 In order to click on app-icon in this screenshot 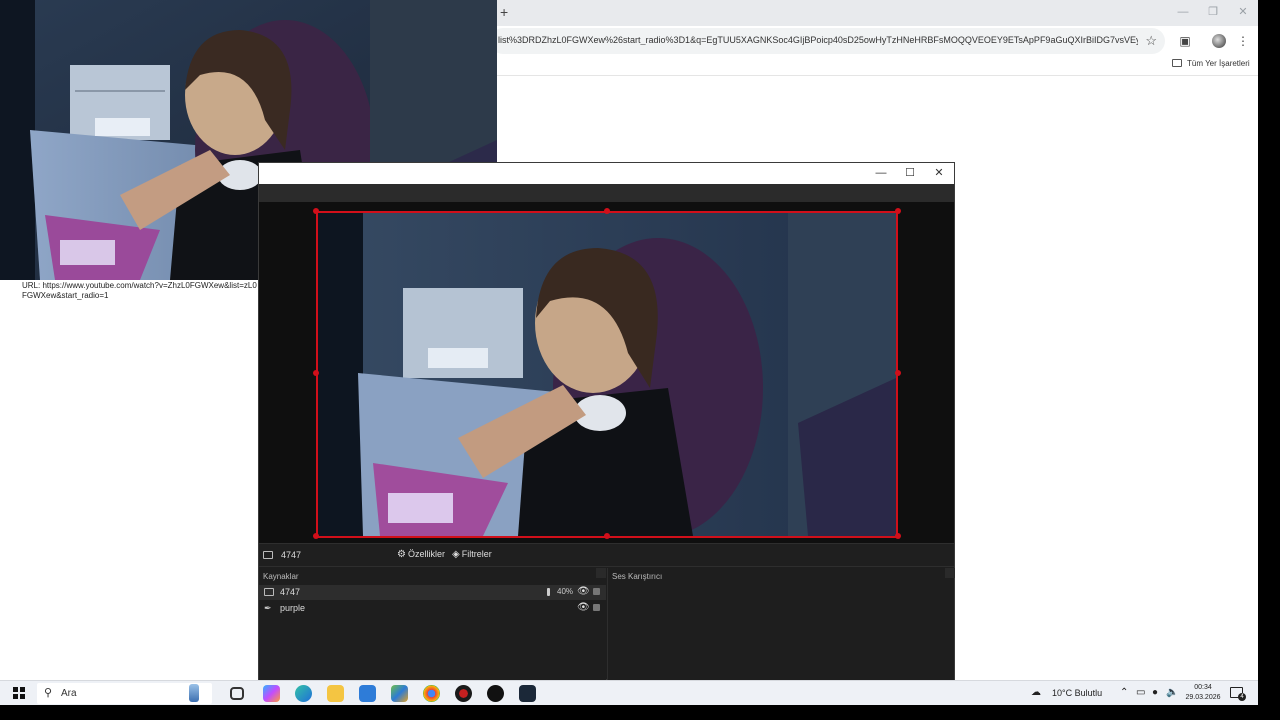, I will do `click(399, 693)`.